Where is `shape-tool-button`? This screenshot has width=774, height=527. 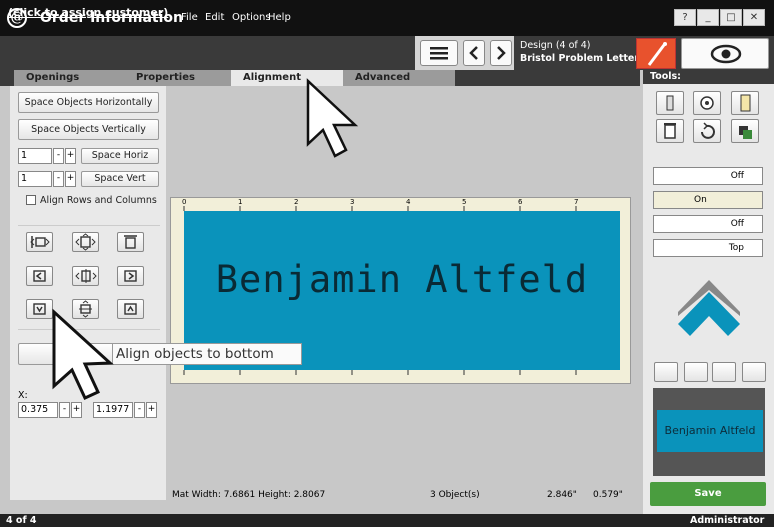
shape-tool-button is located at coordinates (707, 103).